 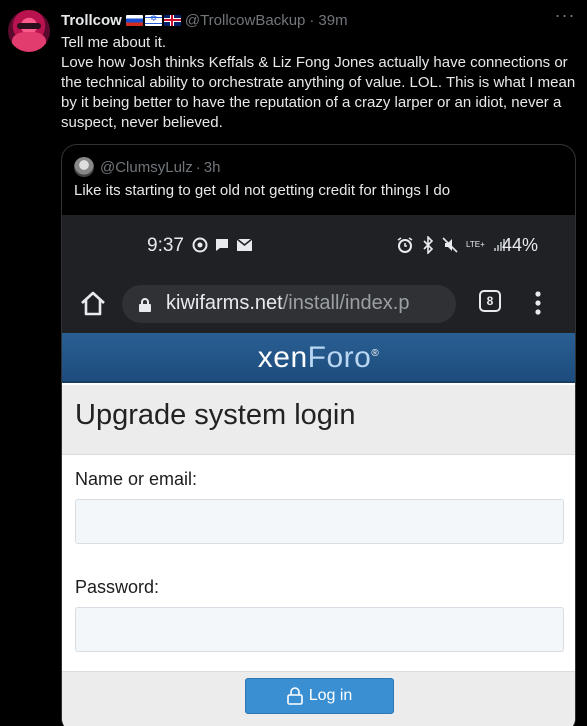 I want to click on quoted-author-handle: @ClumsyLulz, so click(x=146, y=167).